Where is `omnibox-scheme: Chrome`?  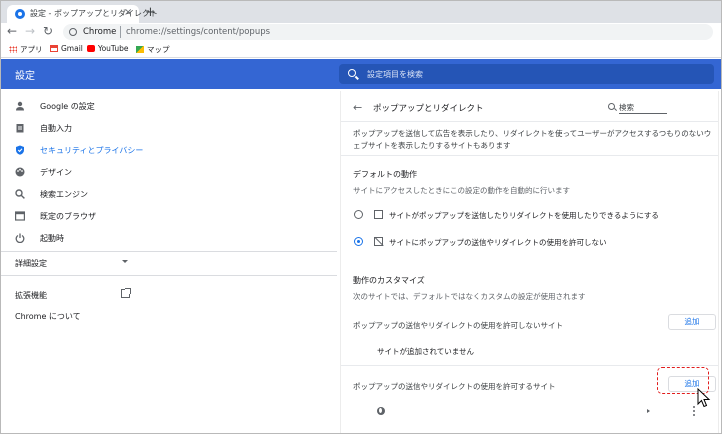
omnibox-scheme: Chrome is located at coordinates (100, 32).